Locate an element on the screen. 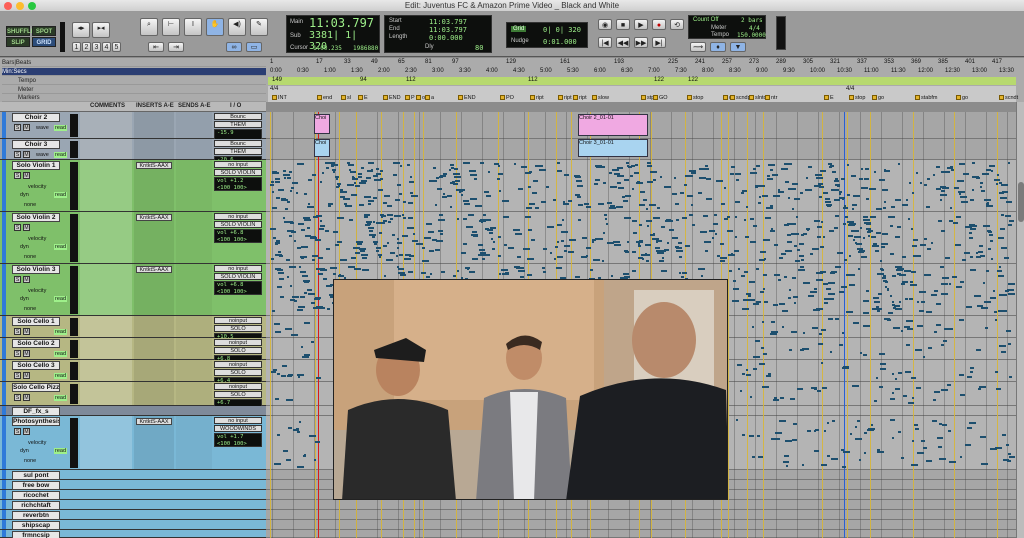 The width and height of the screenshot is (1024, 538). inserts-area is located at coordinates (154, 370).